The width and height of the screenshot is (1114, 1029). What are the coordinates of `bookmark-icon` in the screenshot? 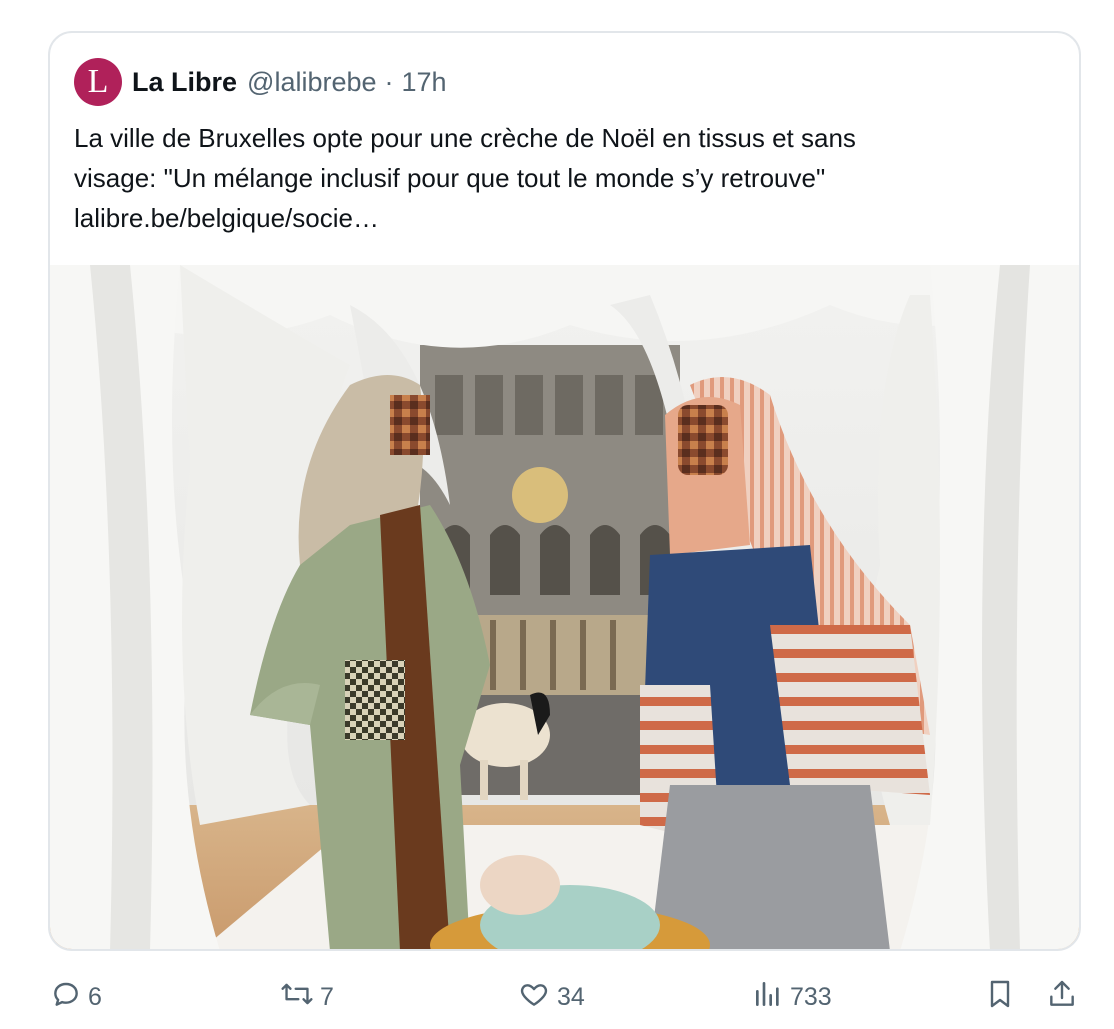 It's located at (1003, 997).